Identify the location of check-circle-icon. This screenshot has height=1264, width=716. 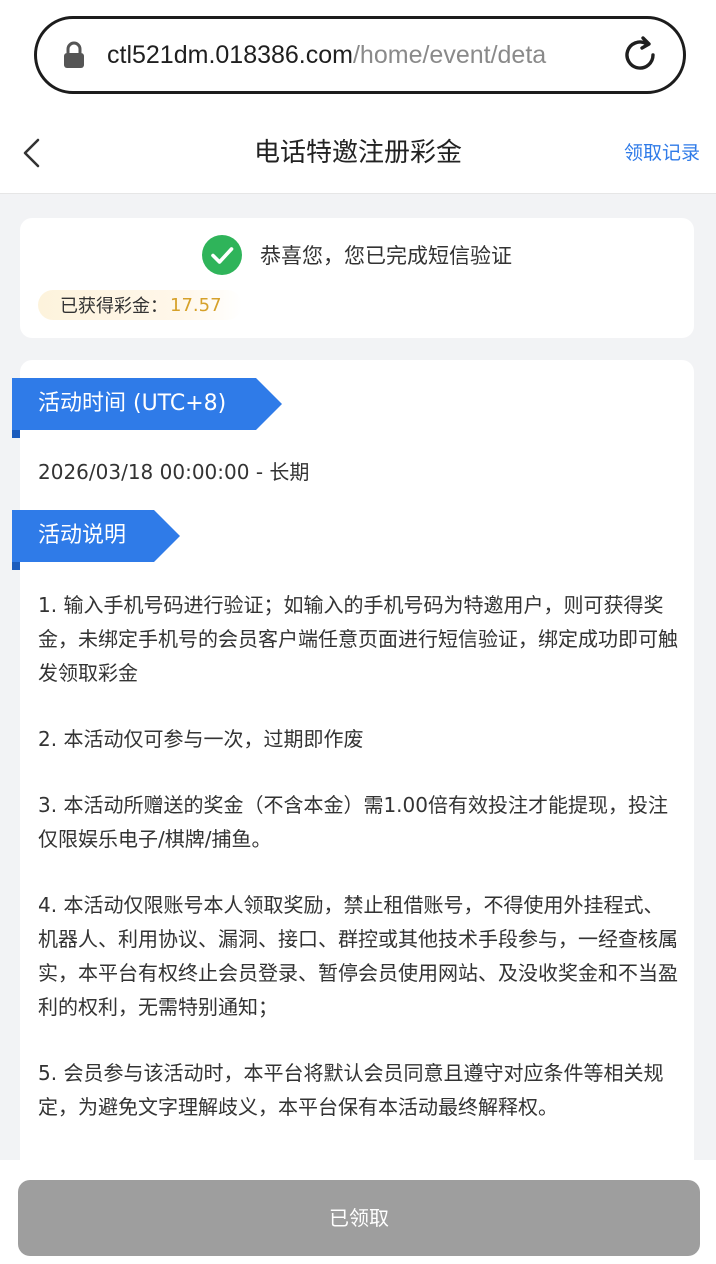
(222, 255).